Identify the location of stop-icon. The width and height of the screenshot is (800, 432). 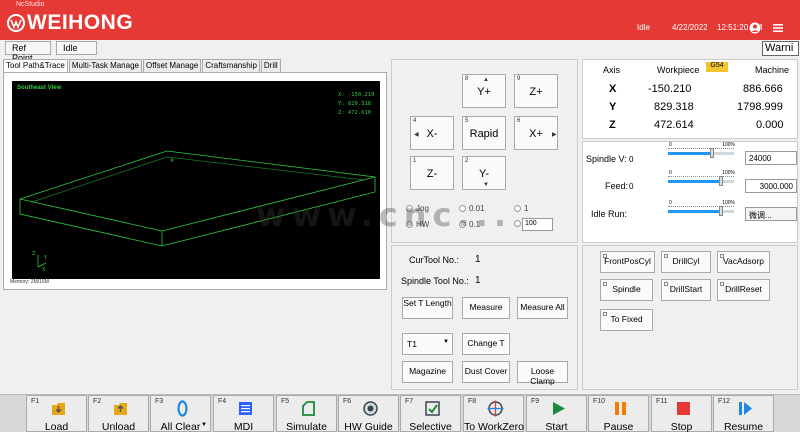
(683, 408).